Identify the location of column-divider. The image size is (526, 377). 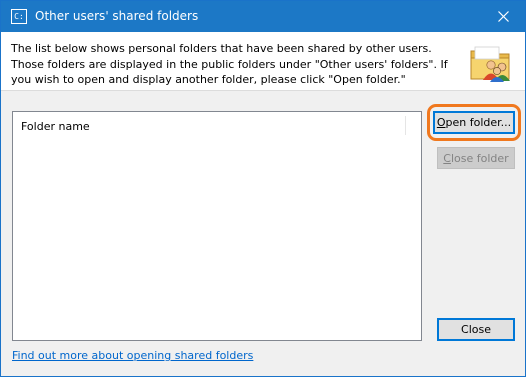
(405, 125).